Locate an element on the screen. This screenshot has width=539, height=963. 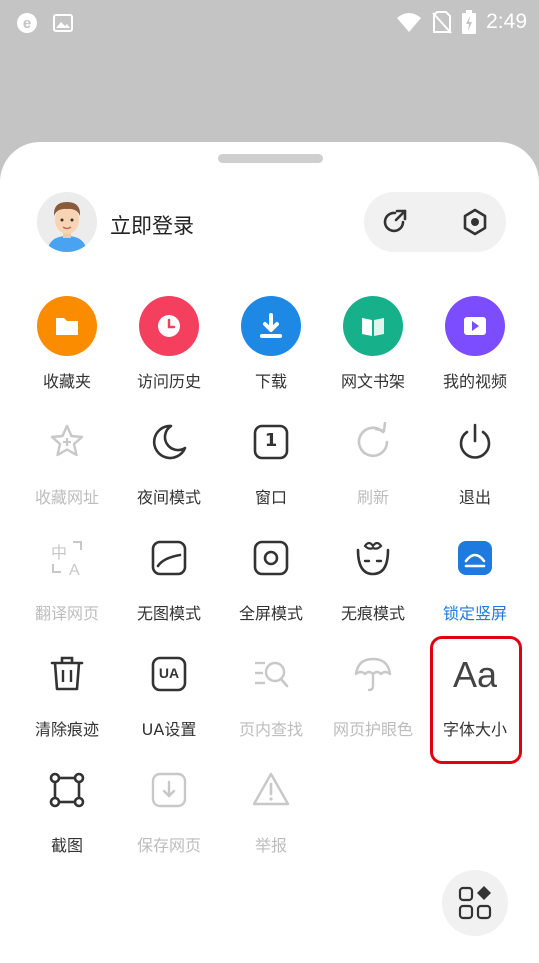
apps-grid-button is located at coordinates (475, 903).